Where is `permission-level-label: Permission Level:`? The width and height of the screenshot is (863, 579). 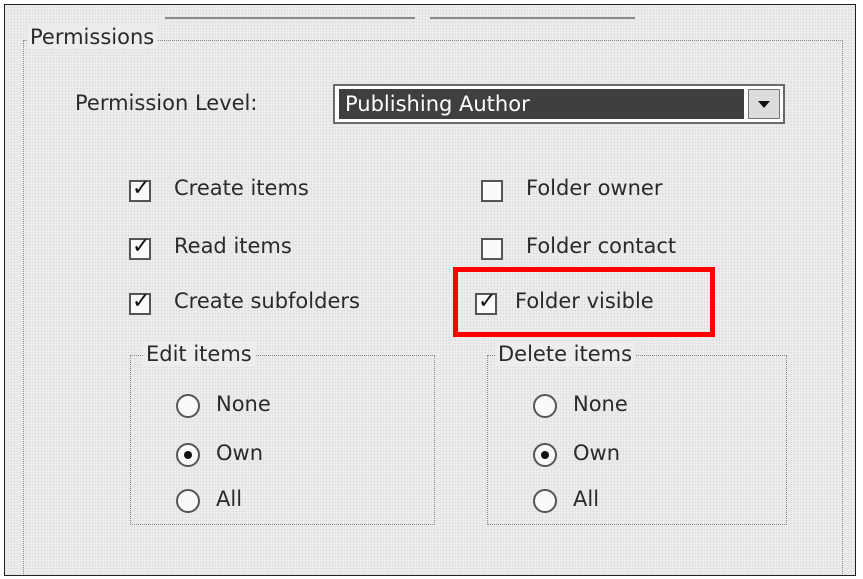
permission-level-label: Permission Level: is located at coordinates (166, 103).